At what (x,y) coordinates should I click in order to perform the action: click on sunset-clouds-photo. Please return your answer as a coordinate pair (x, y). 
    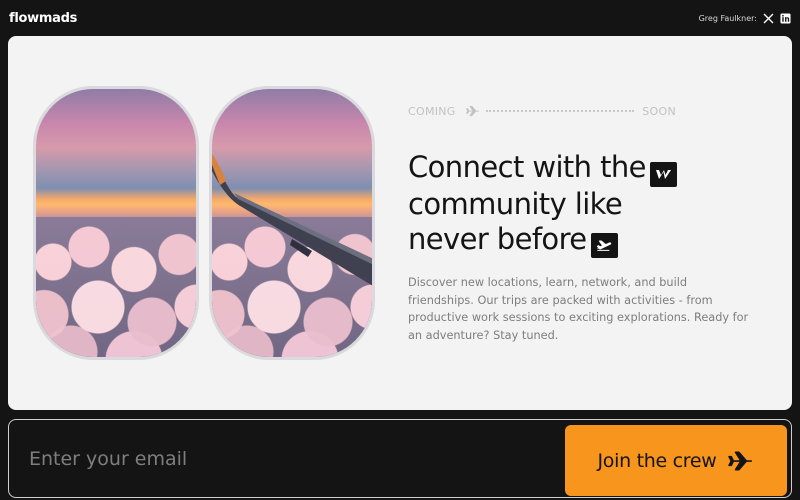
    Looking at the image, I should click on (116, 223).